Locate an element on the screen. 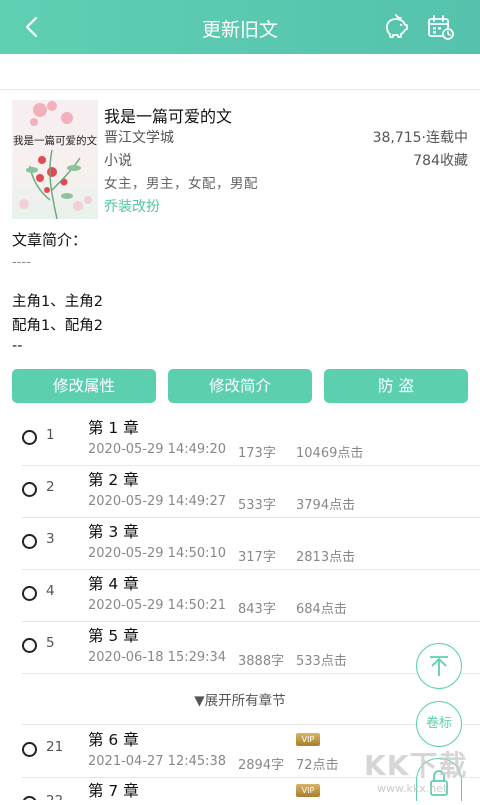  chapter-time: 2020-05-29 14:49:20 is located at coordinates (157, 449).